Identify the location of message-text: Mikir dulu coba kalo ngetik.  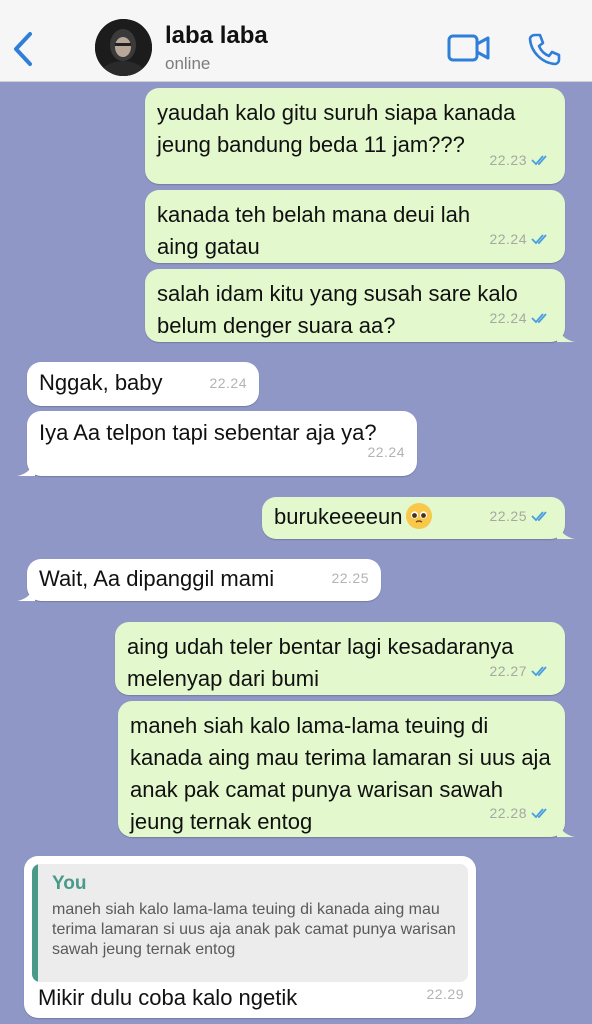
(168, 997).